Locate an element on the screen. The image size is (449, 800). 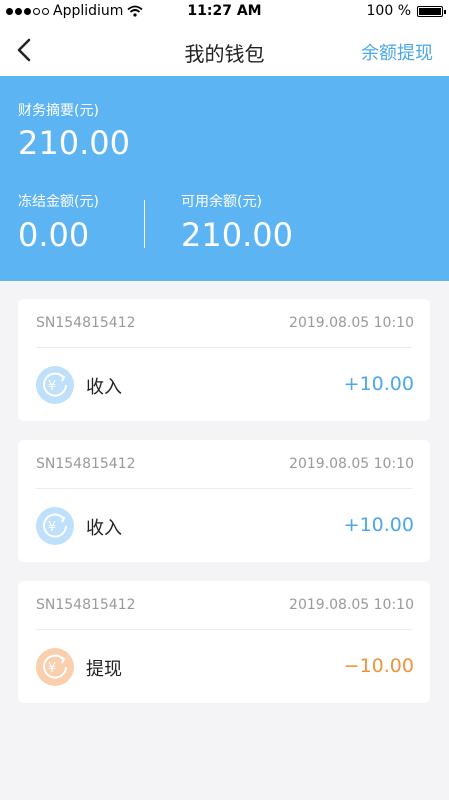
withdraw-balance-link: 余额提现 is located at coordinates (397, 52).